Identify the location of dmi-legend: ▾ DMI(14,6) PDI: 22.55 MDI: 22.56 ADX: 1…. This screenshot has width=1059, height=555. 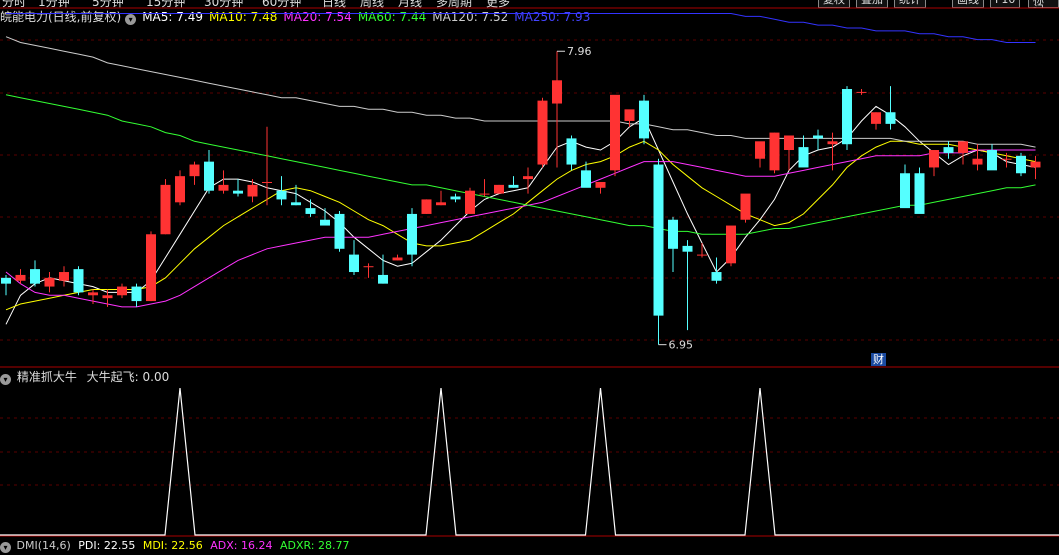
(175, 545).